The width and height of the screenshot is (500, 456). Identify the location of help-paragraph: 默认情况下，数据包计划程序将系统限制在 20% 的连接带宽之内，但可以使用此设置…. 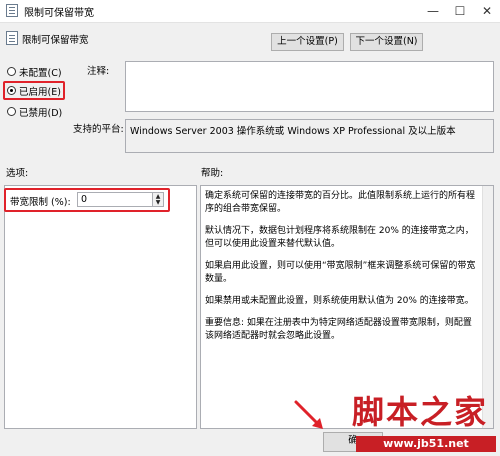
(339, 237).